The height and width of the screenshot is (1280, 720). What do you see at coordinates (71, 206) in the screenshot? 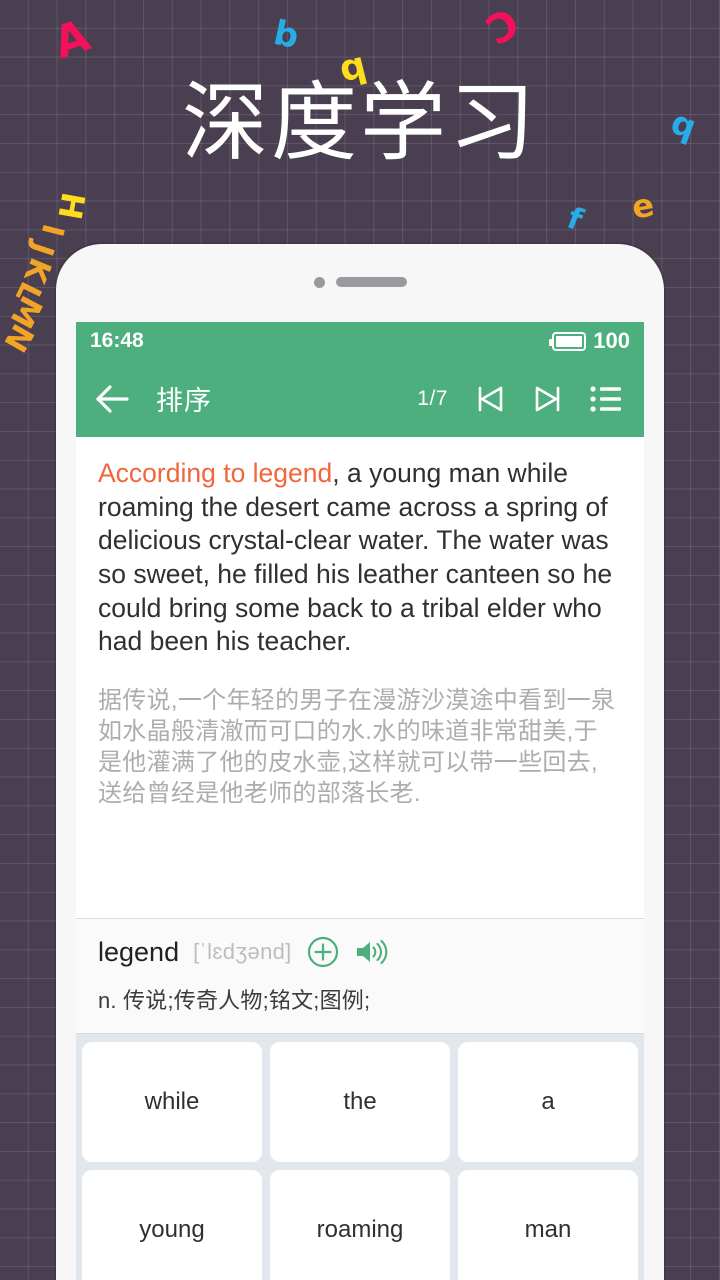
I see `decorative-letter: H` at bounding box center [71, 206].